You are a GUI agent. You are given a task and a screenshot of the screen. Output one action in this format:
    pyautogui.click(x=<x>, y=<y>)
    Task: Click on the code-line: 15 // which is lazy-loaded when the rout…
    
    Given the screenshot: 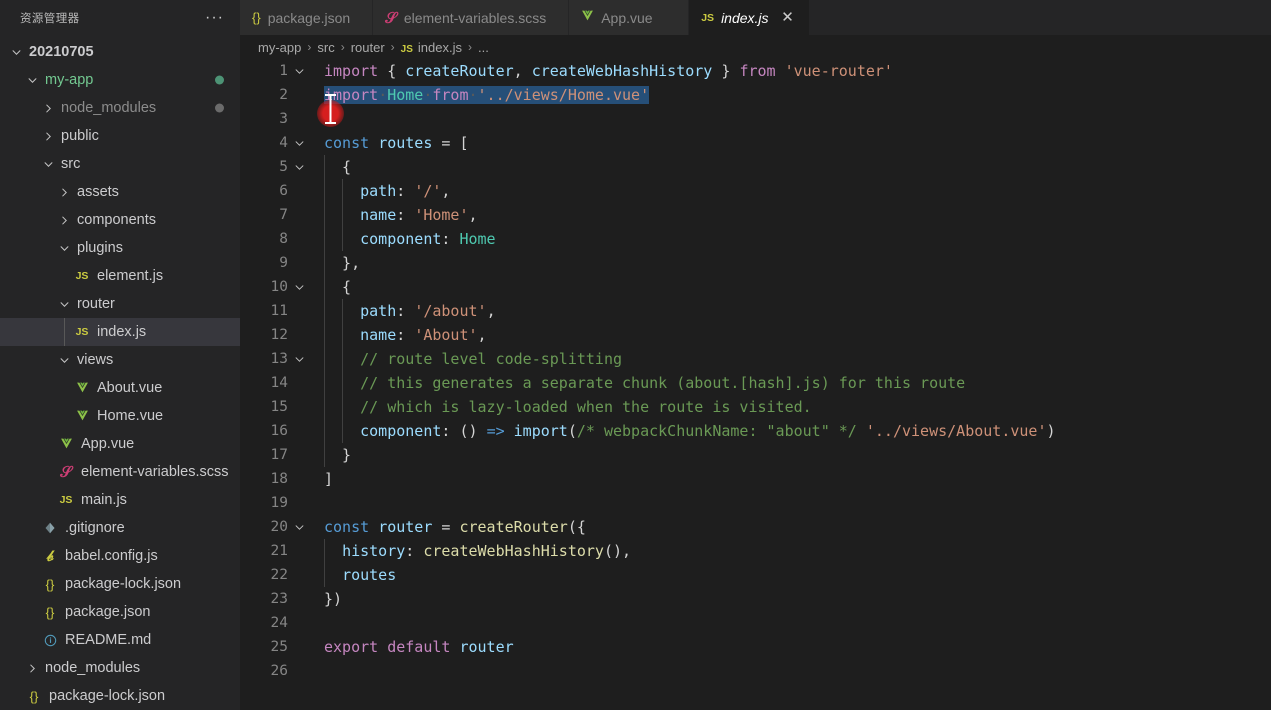 What is the action you would take?
    pyautogui.click(x=755, y=407)
    